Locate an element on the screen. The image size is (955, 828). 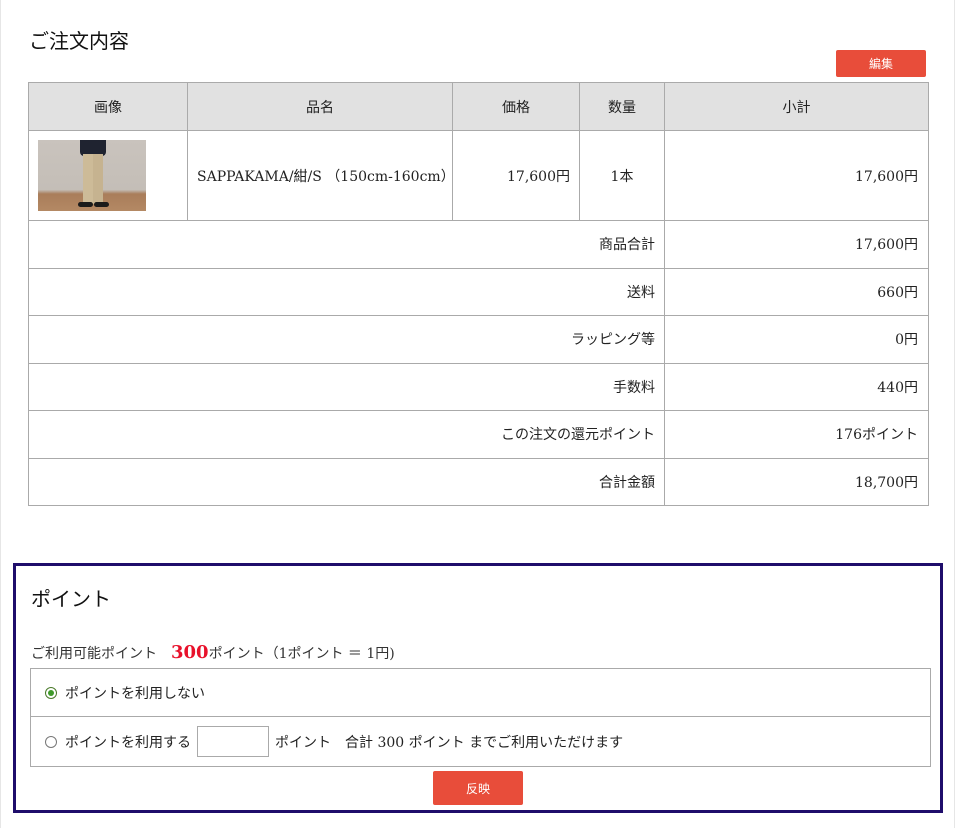
order-header-row: 画像 品名 価格 数量 小計 is located at coordinates (478, 106).